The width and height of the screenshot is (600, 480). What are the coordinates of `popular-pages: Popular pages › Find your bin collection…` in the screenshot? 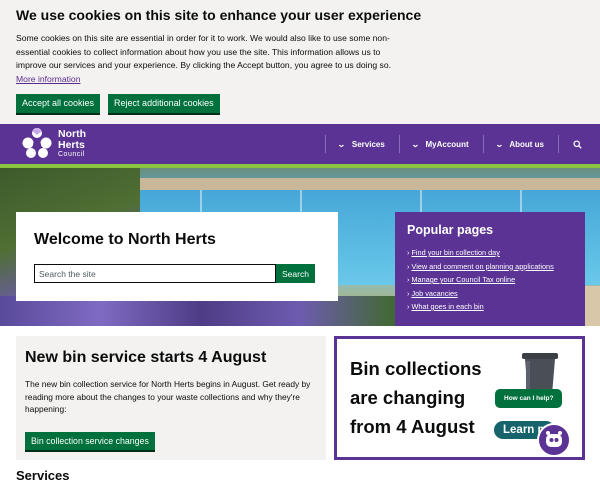 It's located at (490, 269).